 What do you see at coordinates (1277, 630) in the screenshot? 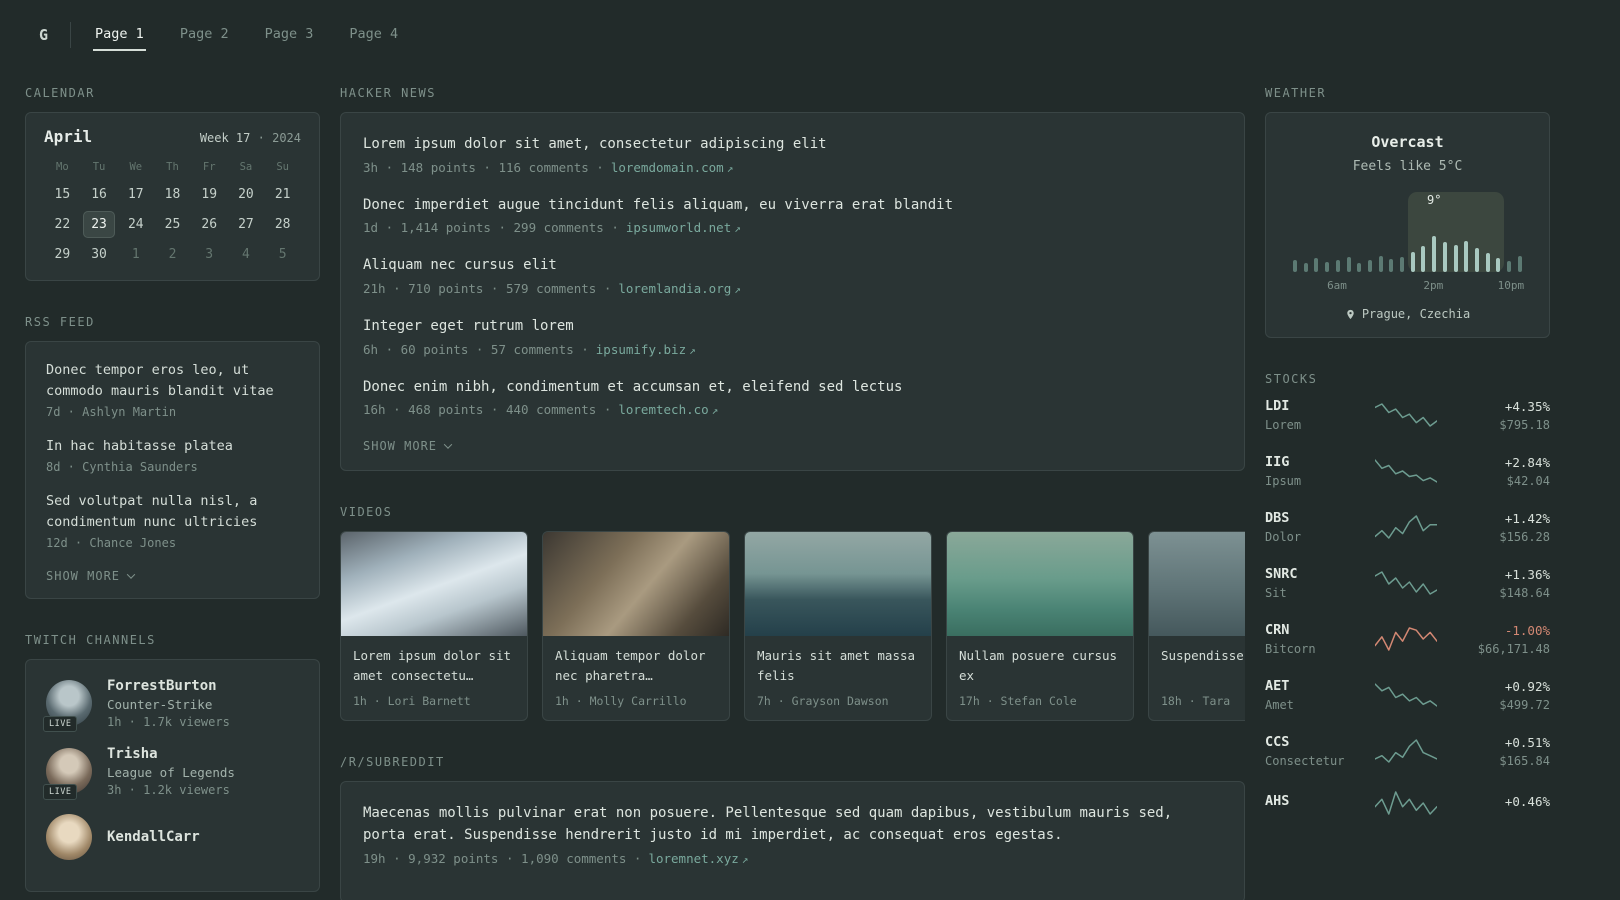
I see `stock-symbol: CRN` at bounding box center [1277, 630].